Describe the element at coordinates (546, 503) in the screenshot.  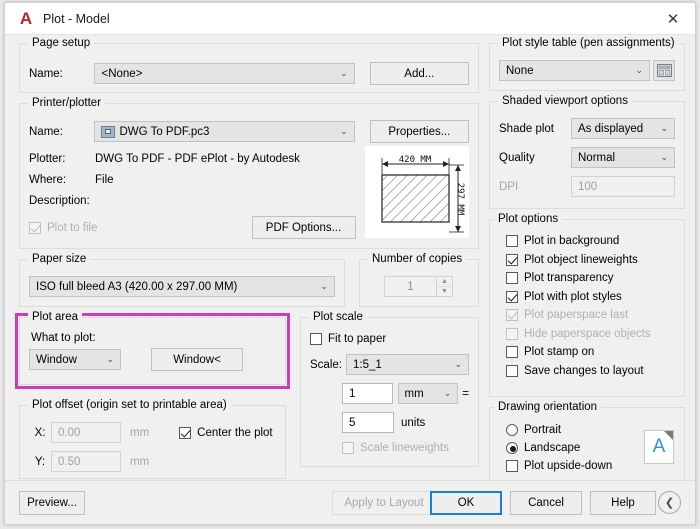
I see `cancel-button: Cancel` at that location.